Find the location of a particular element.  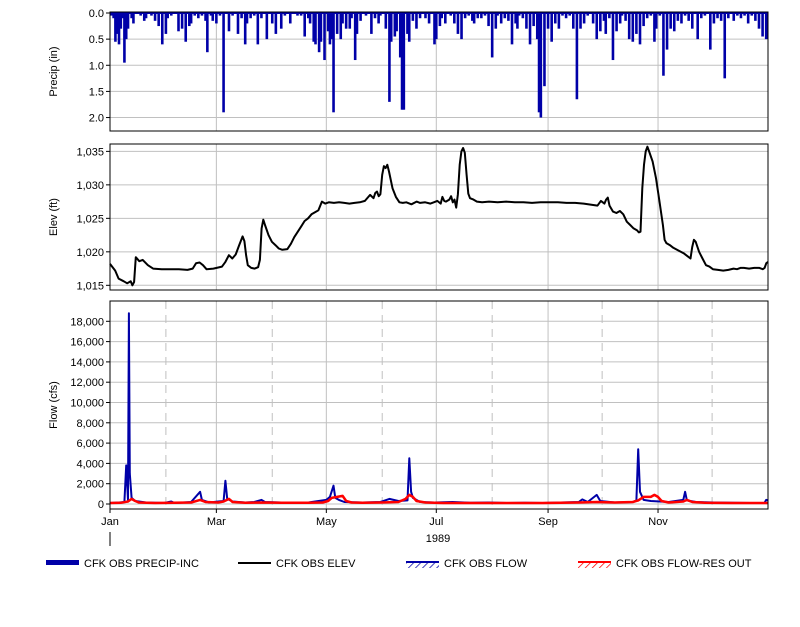

legend-label: CFK OBS ELEV is located at coordinates (316, 564).